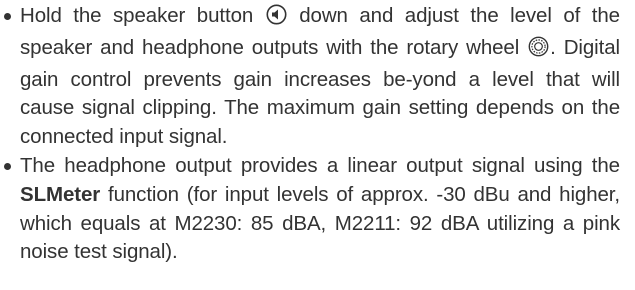  I want to click on text-segment: Hold the speaker button, so click(137, 15).